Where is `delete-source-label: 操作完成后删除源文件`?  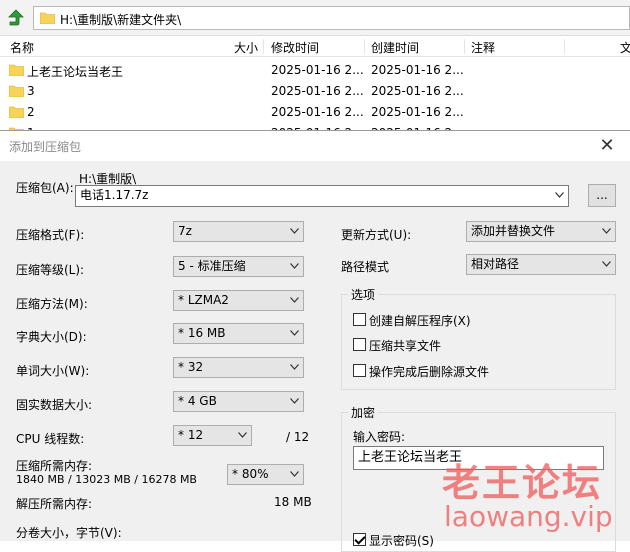
delete-source-label: 操作完成后删除源文件 is located at coordinates (429, 372).